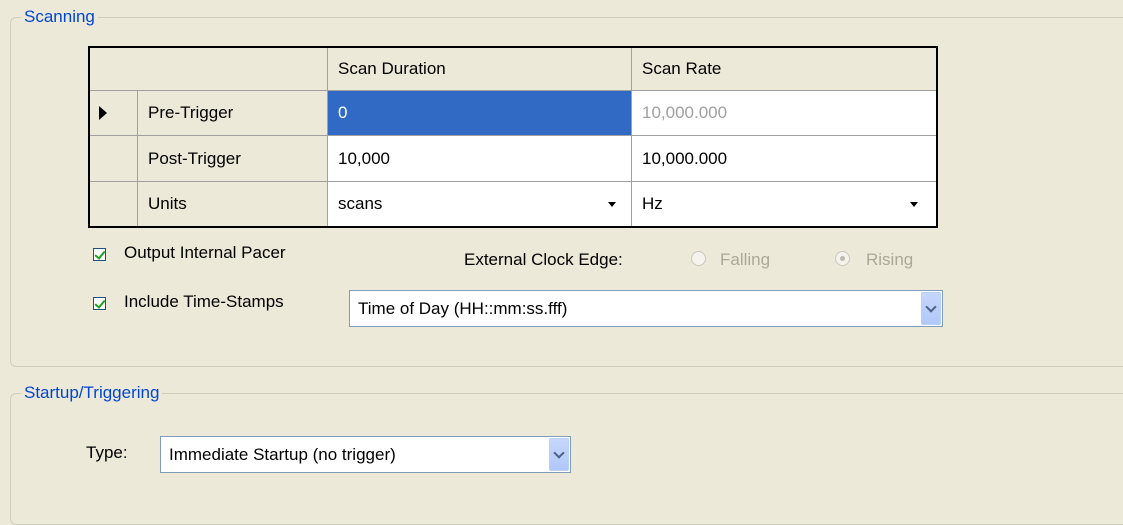 The image size is (1123, 525). I want to click on column-header-scan-duration: Scan Duration, so click(480, 69).